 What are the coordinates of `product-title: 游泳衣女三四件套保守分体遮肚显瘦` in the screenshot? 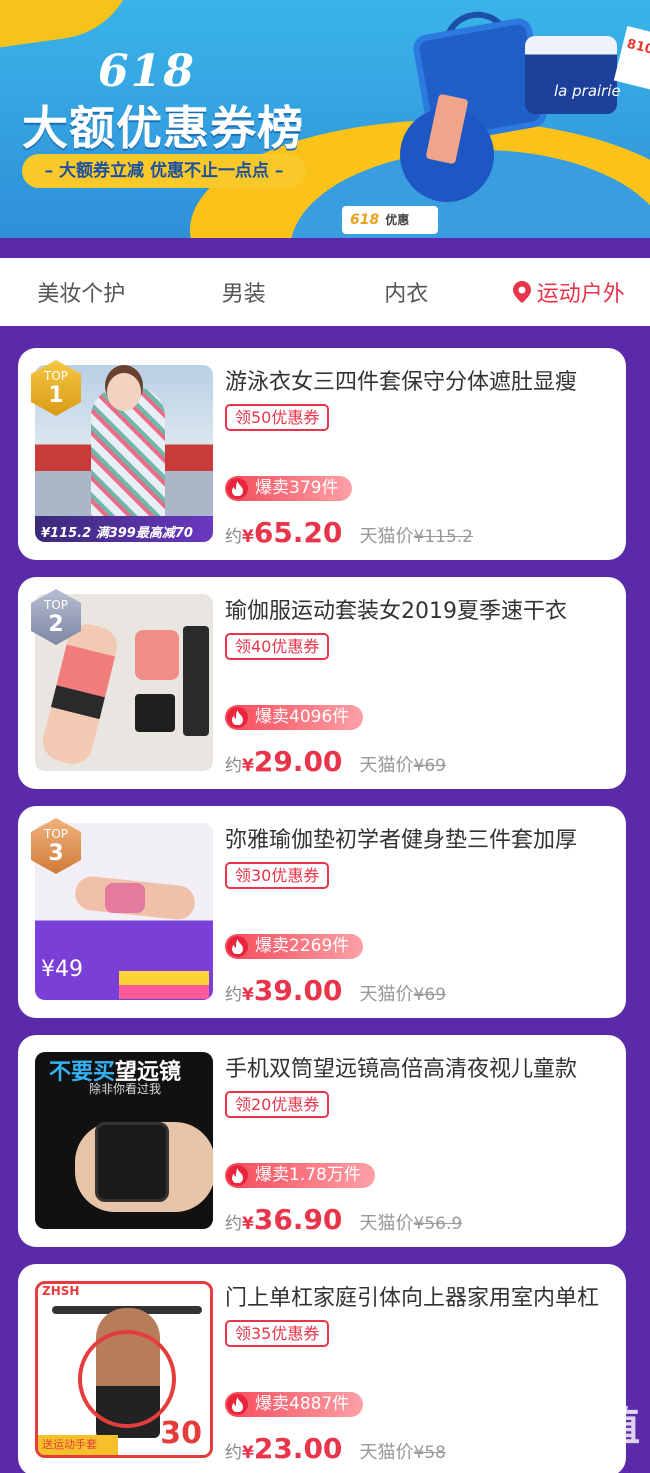 It's located at (419, 380).